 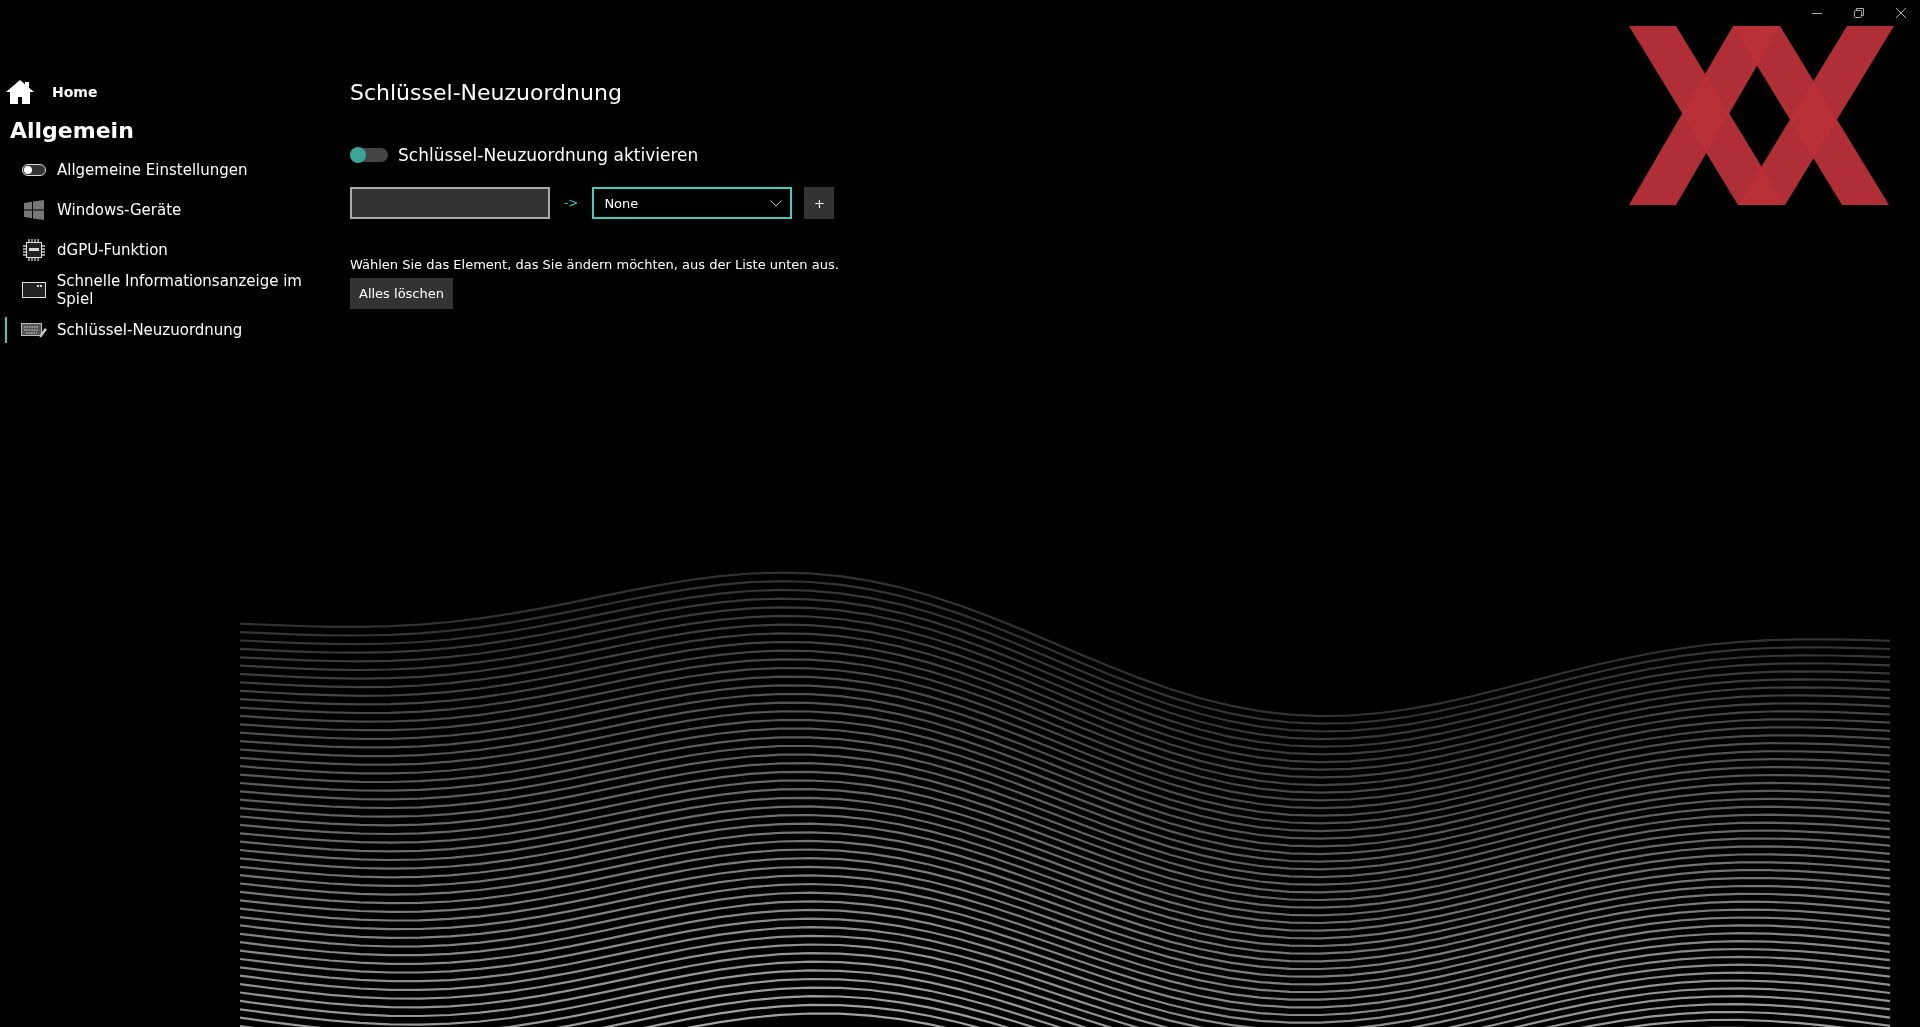 I want to click on toggle-label: Schlüssel-Neuzuordnung aktivieren, so click(x=548, y=155).